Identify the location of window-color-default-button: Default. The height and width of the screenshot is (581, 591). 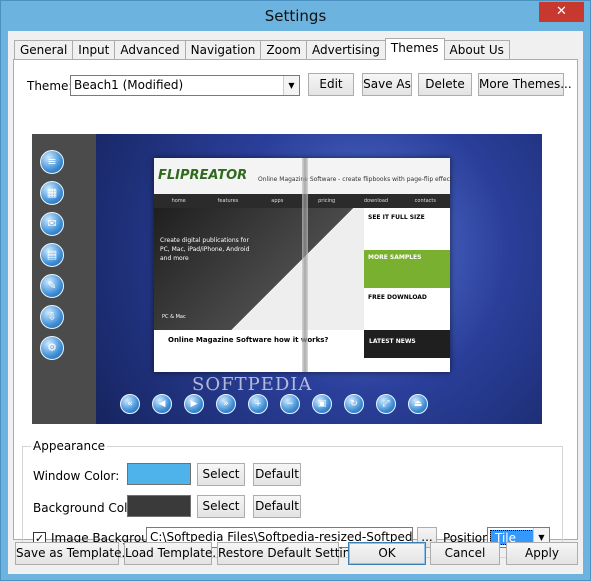
(277, 474).